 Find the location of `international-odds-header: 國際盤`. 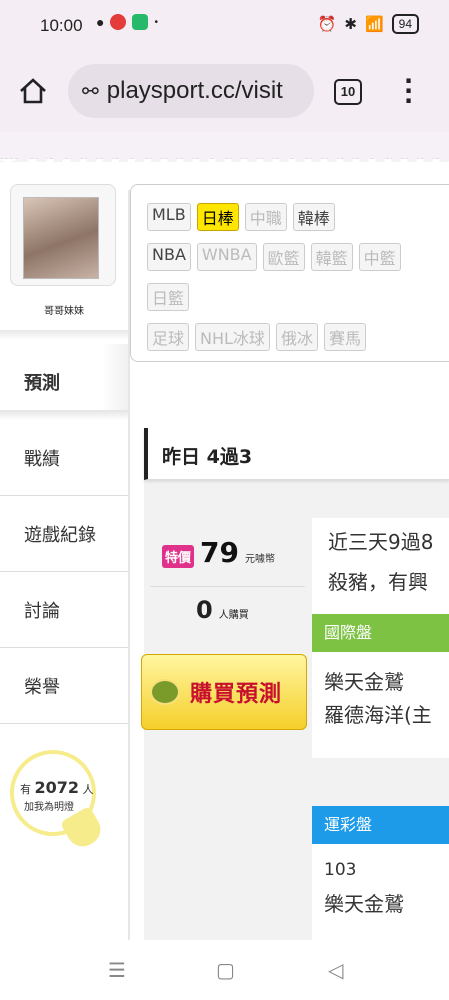

international-odds-header: 國際盤 is located at coordinates (380, 633).